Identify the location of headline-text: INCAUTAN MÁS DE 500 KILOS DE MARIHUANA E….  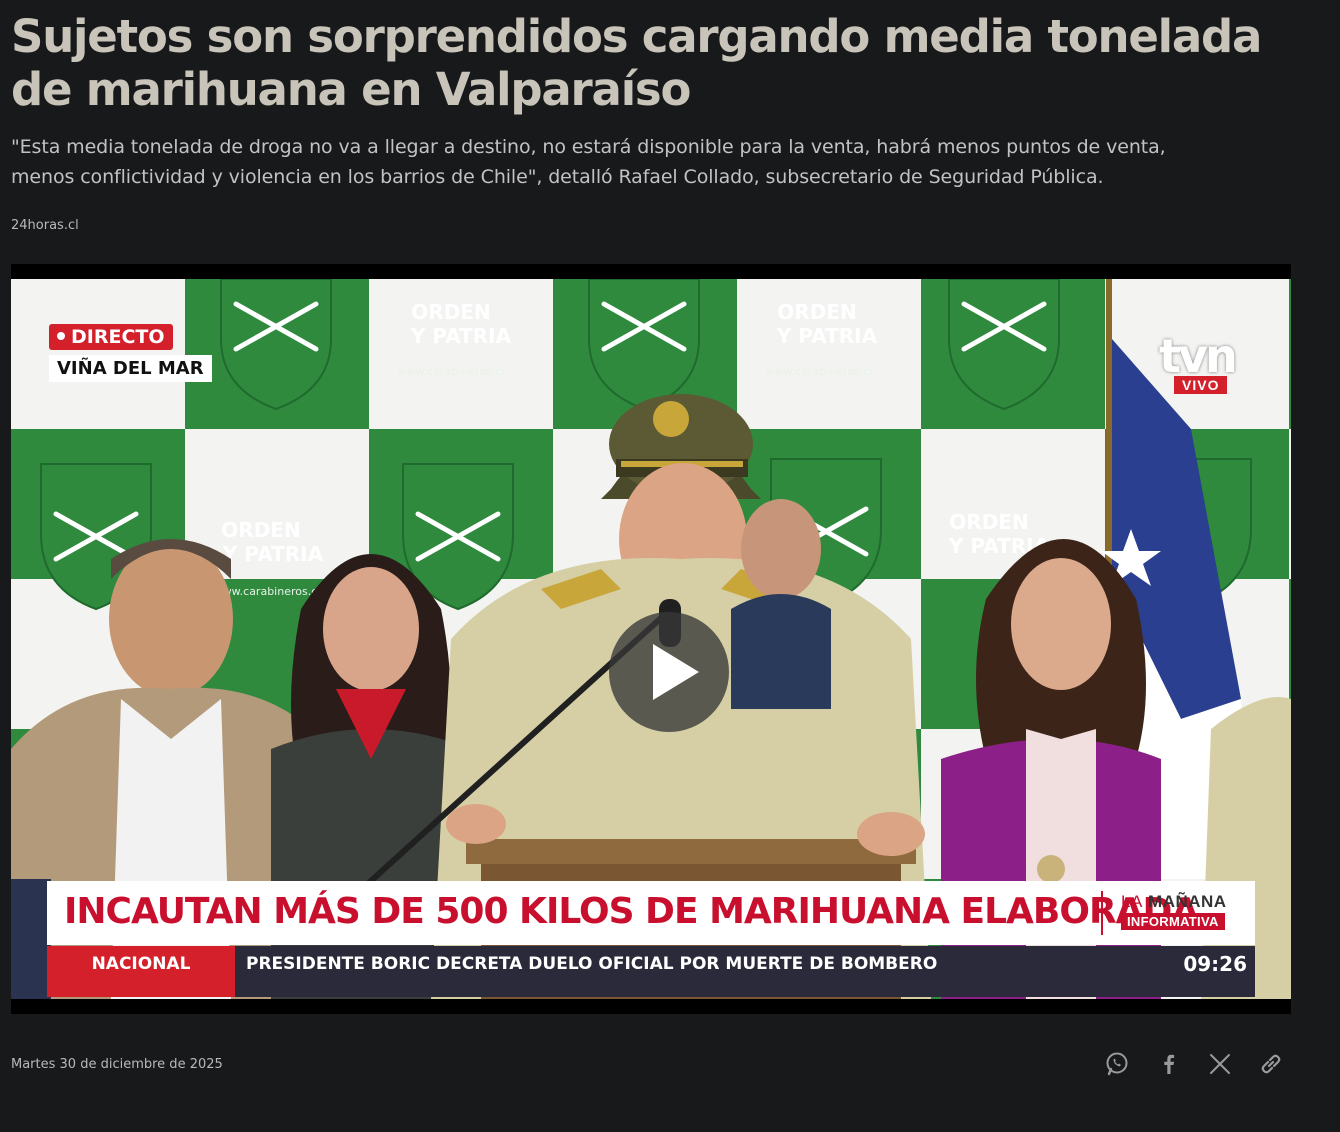
(631, 911).